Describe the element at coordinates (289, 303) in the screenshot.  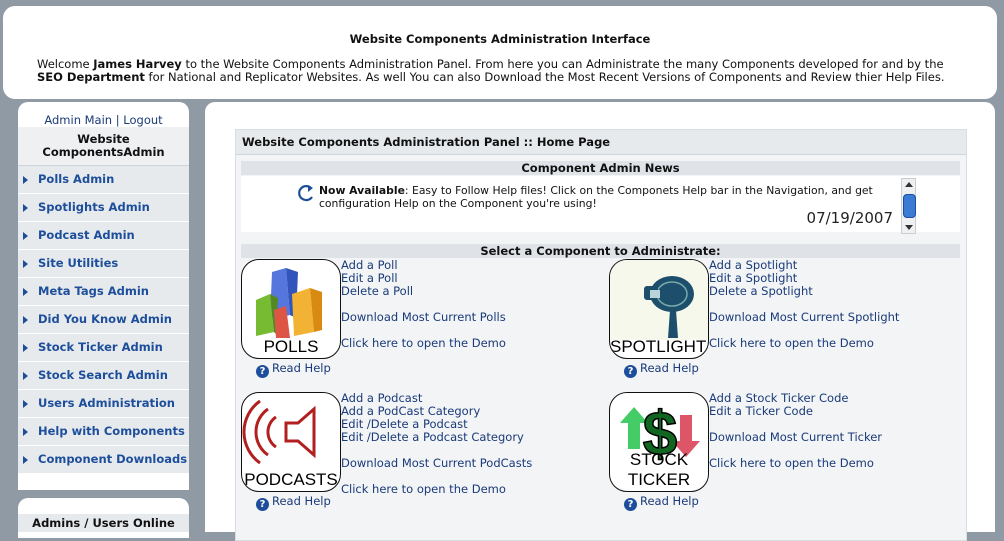
I see `bar-chart-icon` at that location.